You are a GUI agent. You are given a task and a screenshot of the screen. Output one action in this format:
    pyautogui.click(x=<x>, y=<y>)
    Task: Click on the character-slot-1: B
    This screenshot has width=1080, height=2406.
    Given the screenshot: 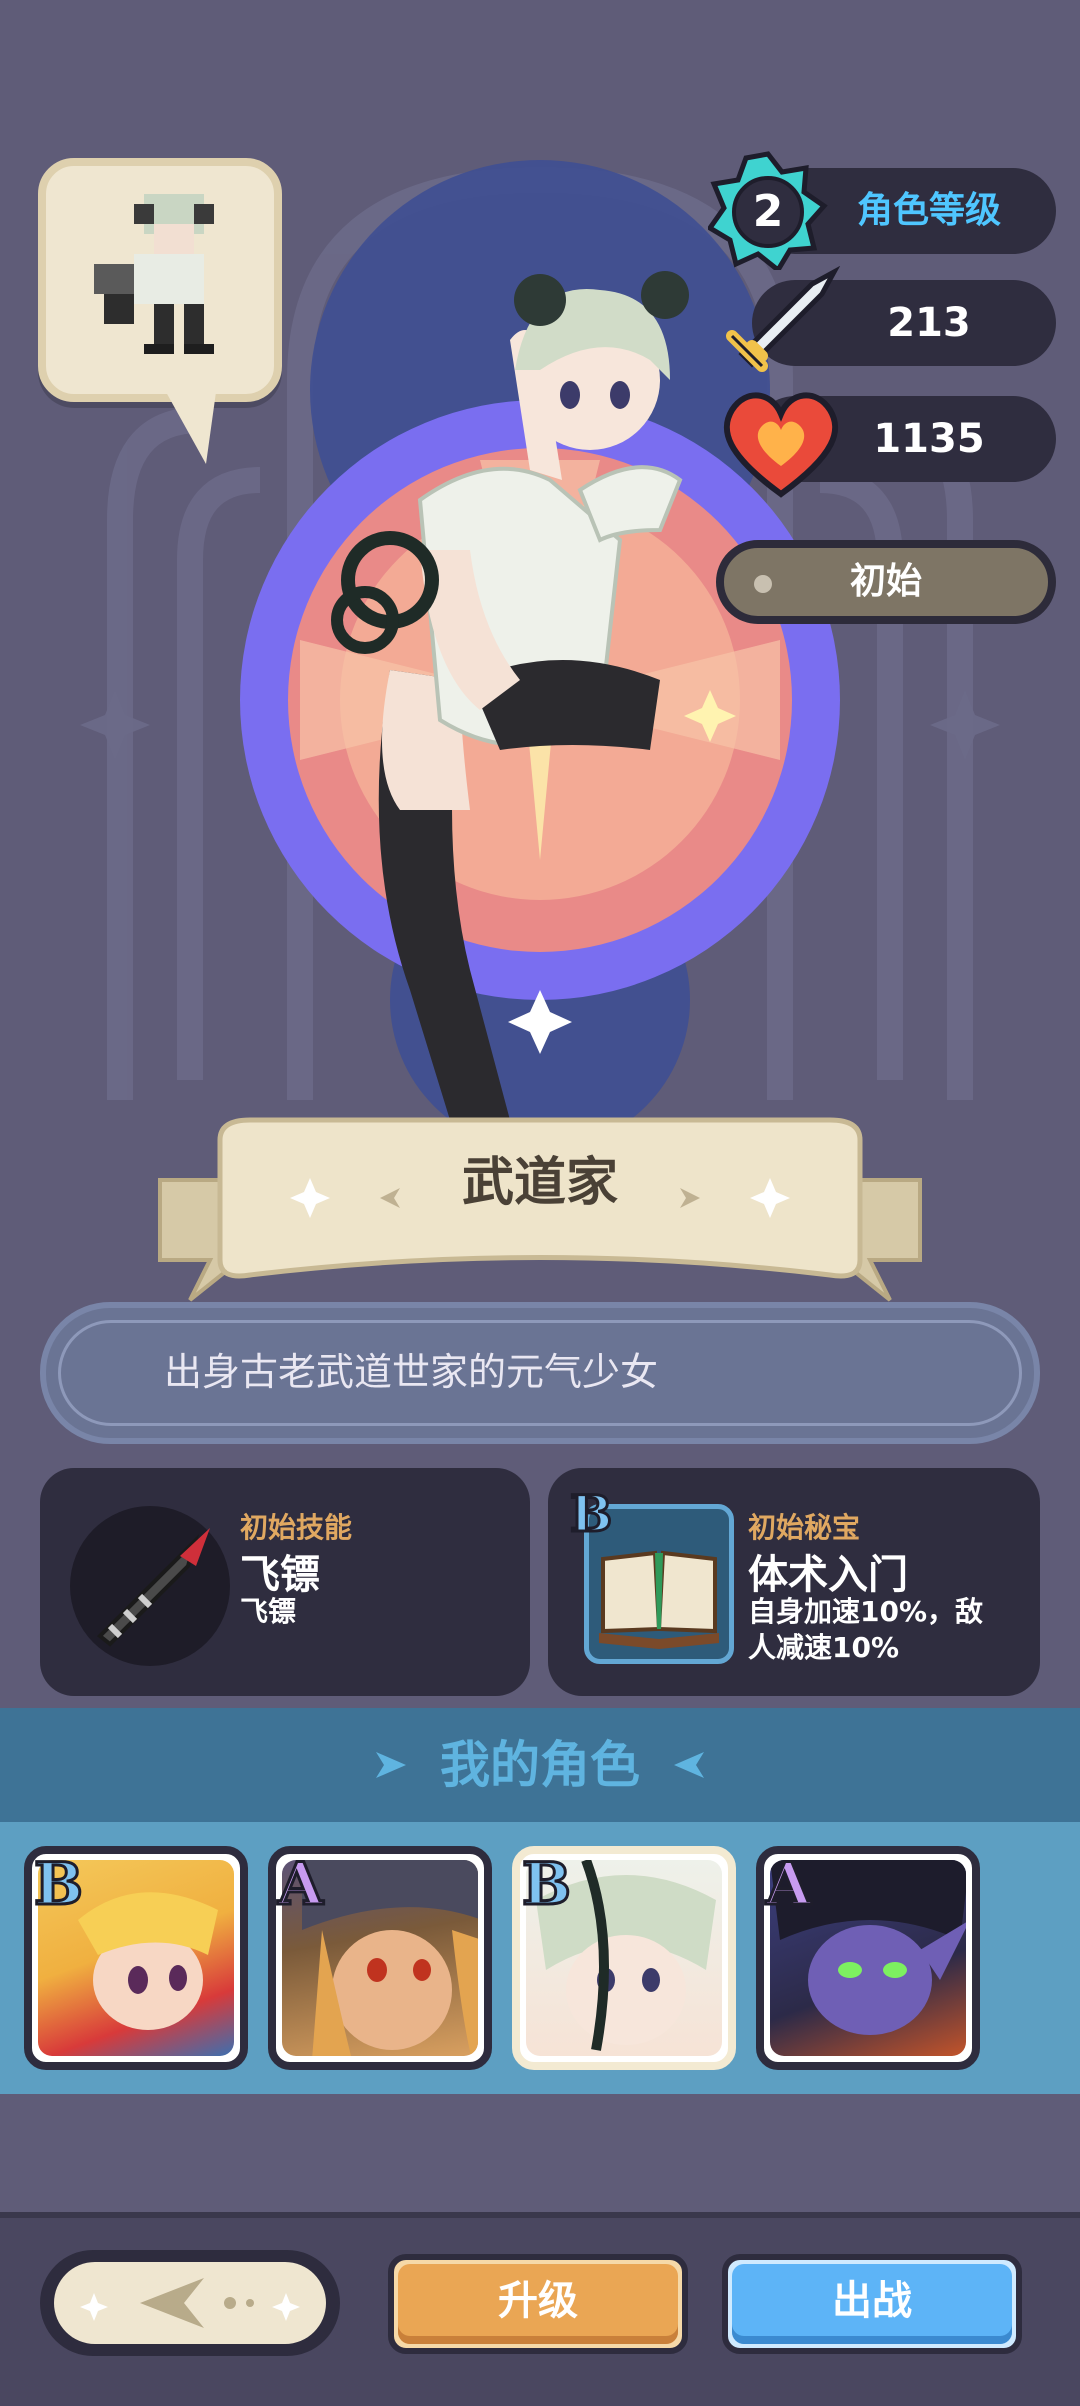 What is the action you would take?
    pyautogui.click(x=136, y=1958)
    